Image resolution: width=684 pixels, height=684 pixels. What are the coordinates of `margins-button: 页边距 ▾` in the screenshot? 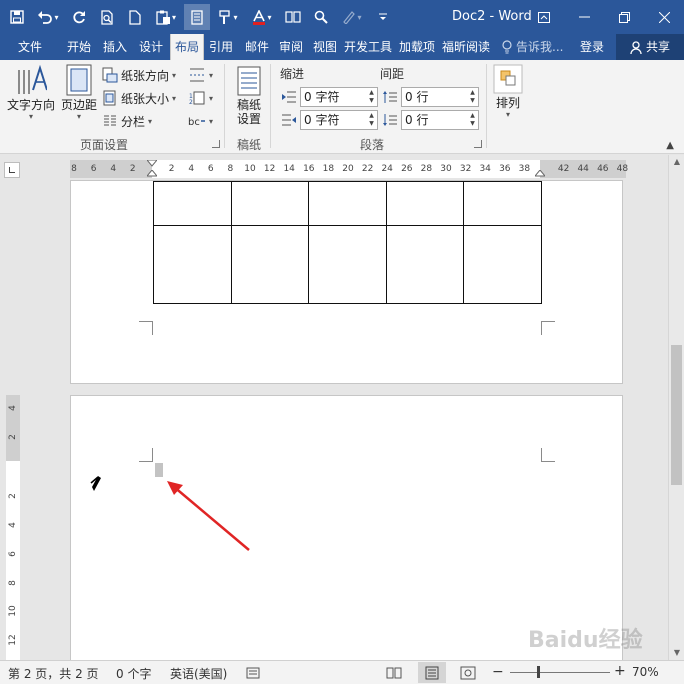 It's located at (79, 92).